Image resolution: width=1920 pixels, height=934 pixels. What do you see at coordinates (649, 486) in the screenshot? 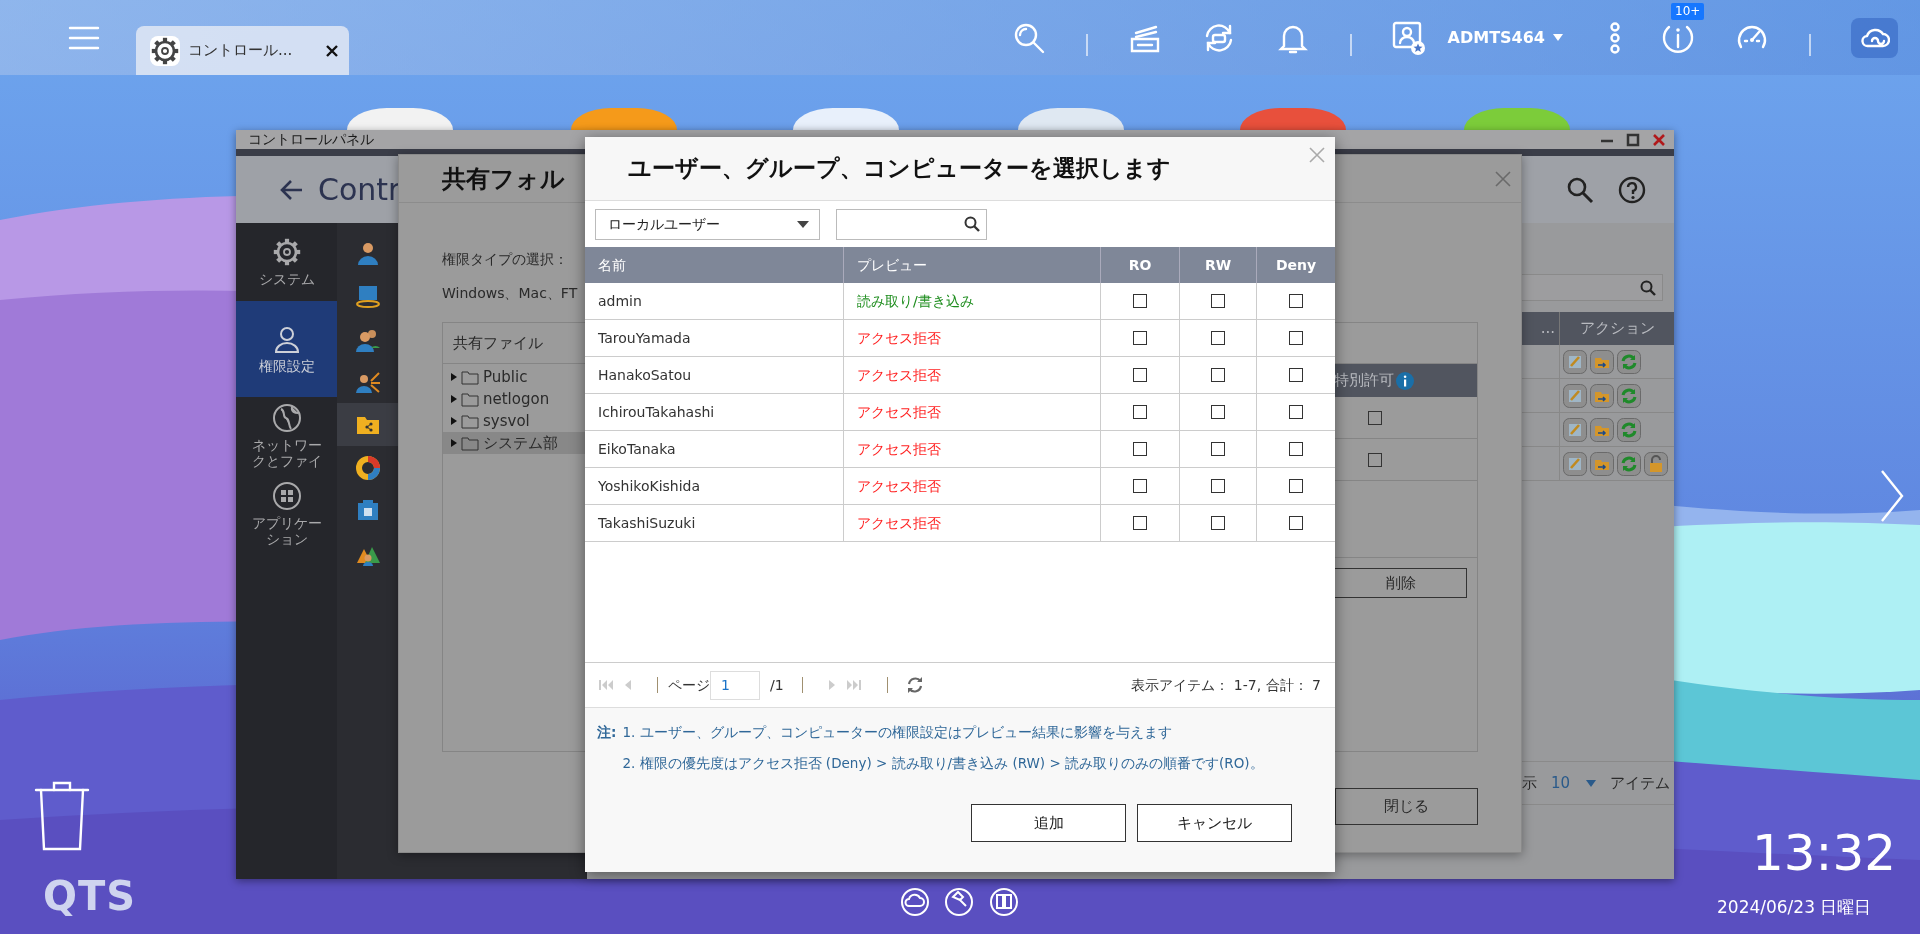
I see `table-cell-text: YoshikoKishida` at bounding box center [649, 486].